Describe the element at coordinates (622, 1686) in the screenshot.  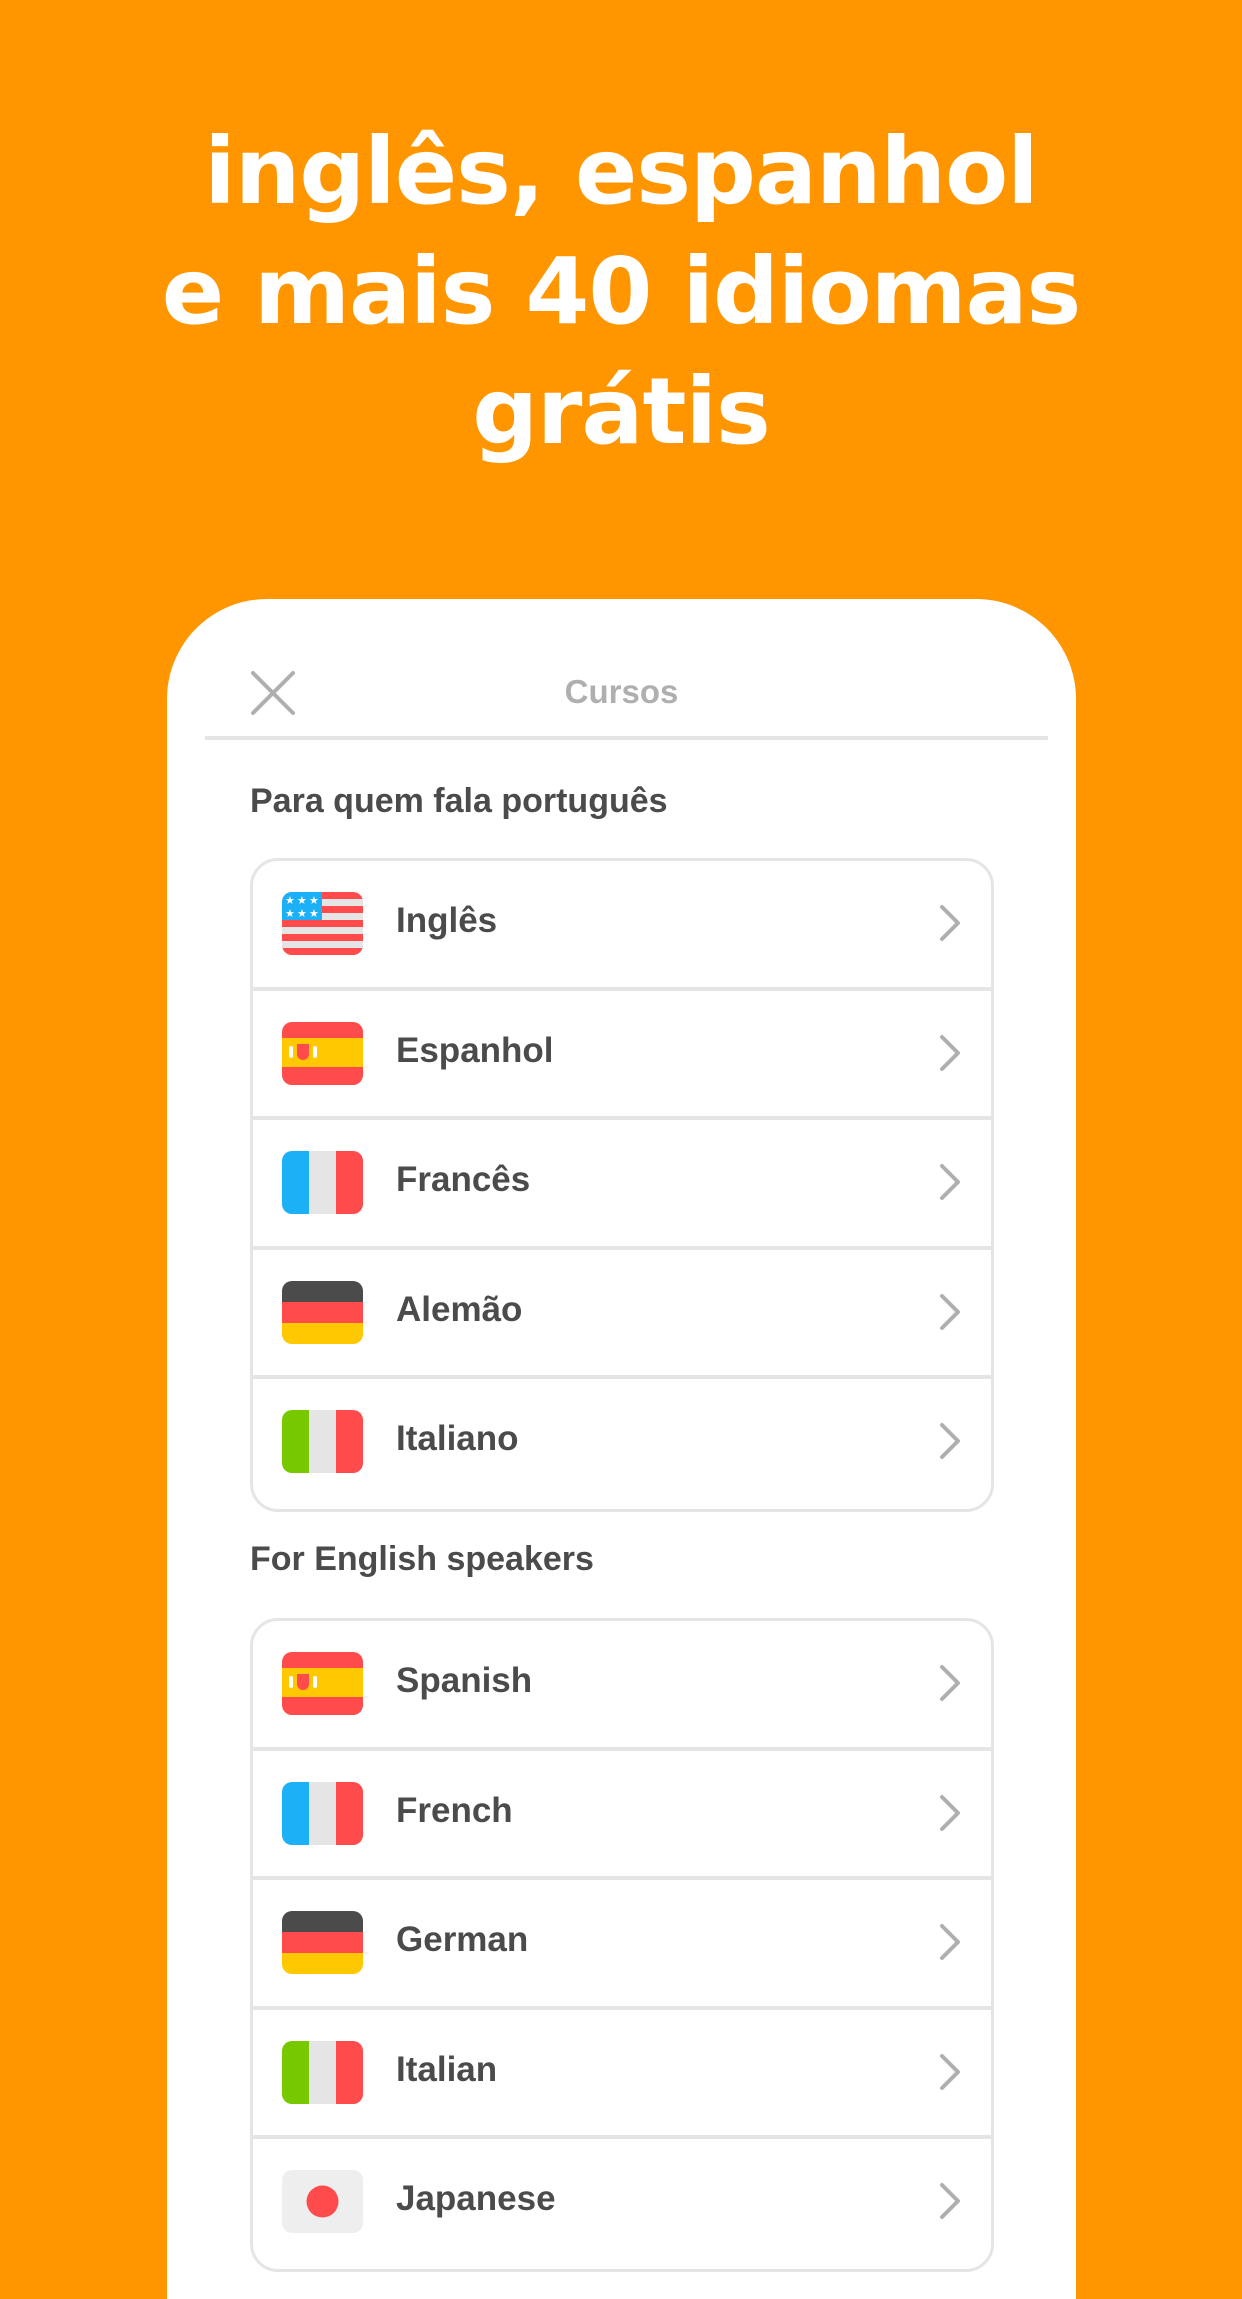
I see `course-row-spanish: Spanish` at that location.